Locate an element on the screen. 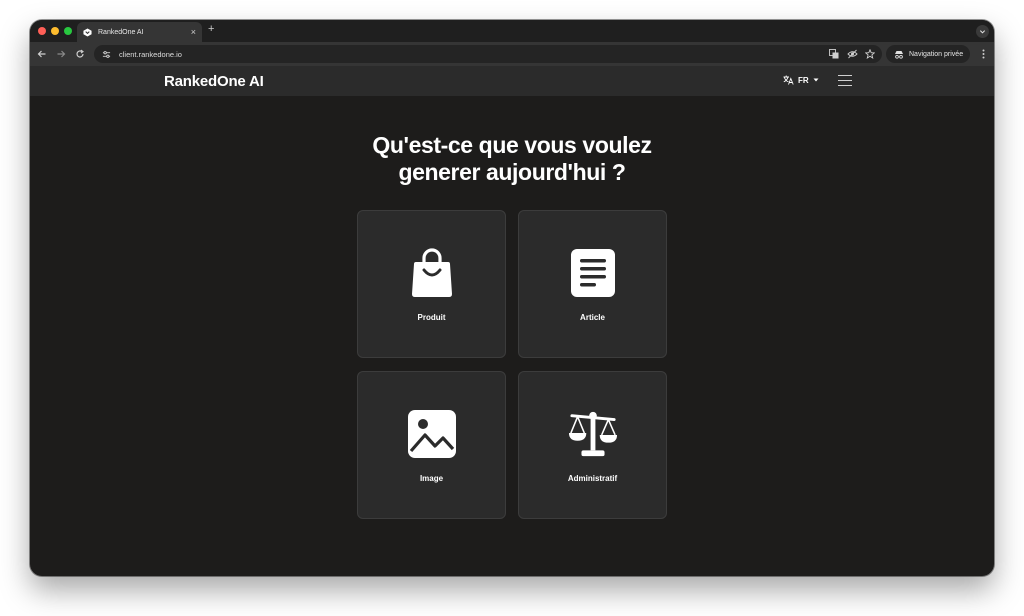 This screenshot has height=616, width=1024. incognito-indicator: Navigation privée is located at coordinates (928, 54).